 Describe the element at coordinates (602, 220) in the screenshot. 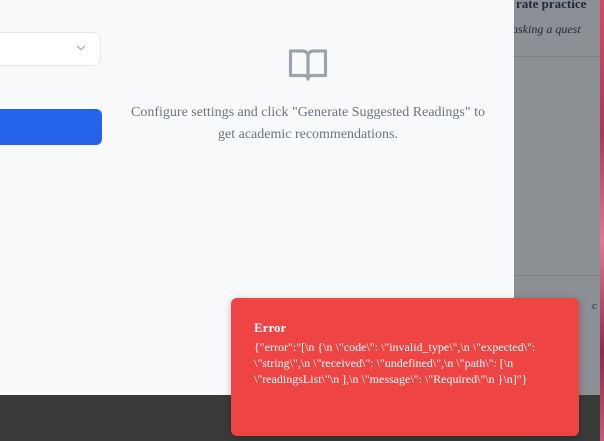

I see `background-image-strip` at that location.